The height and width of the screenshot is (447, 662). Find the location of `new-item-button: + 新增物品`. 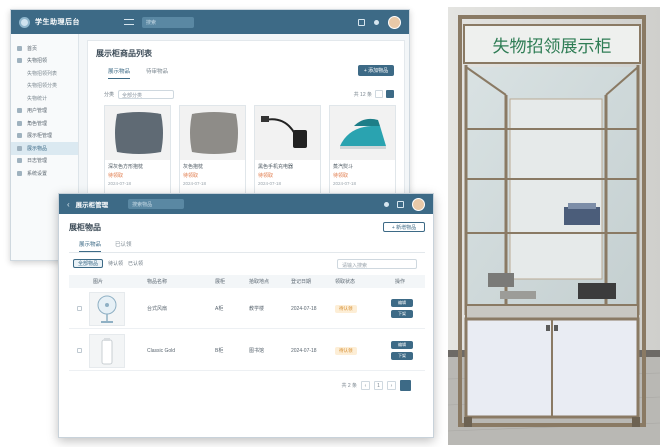

new-item-button: + 新增物品 is located at coordinates (404, 227).